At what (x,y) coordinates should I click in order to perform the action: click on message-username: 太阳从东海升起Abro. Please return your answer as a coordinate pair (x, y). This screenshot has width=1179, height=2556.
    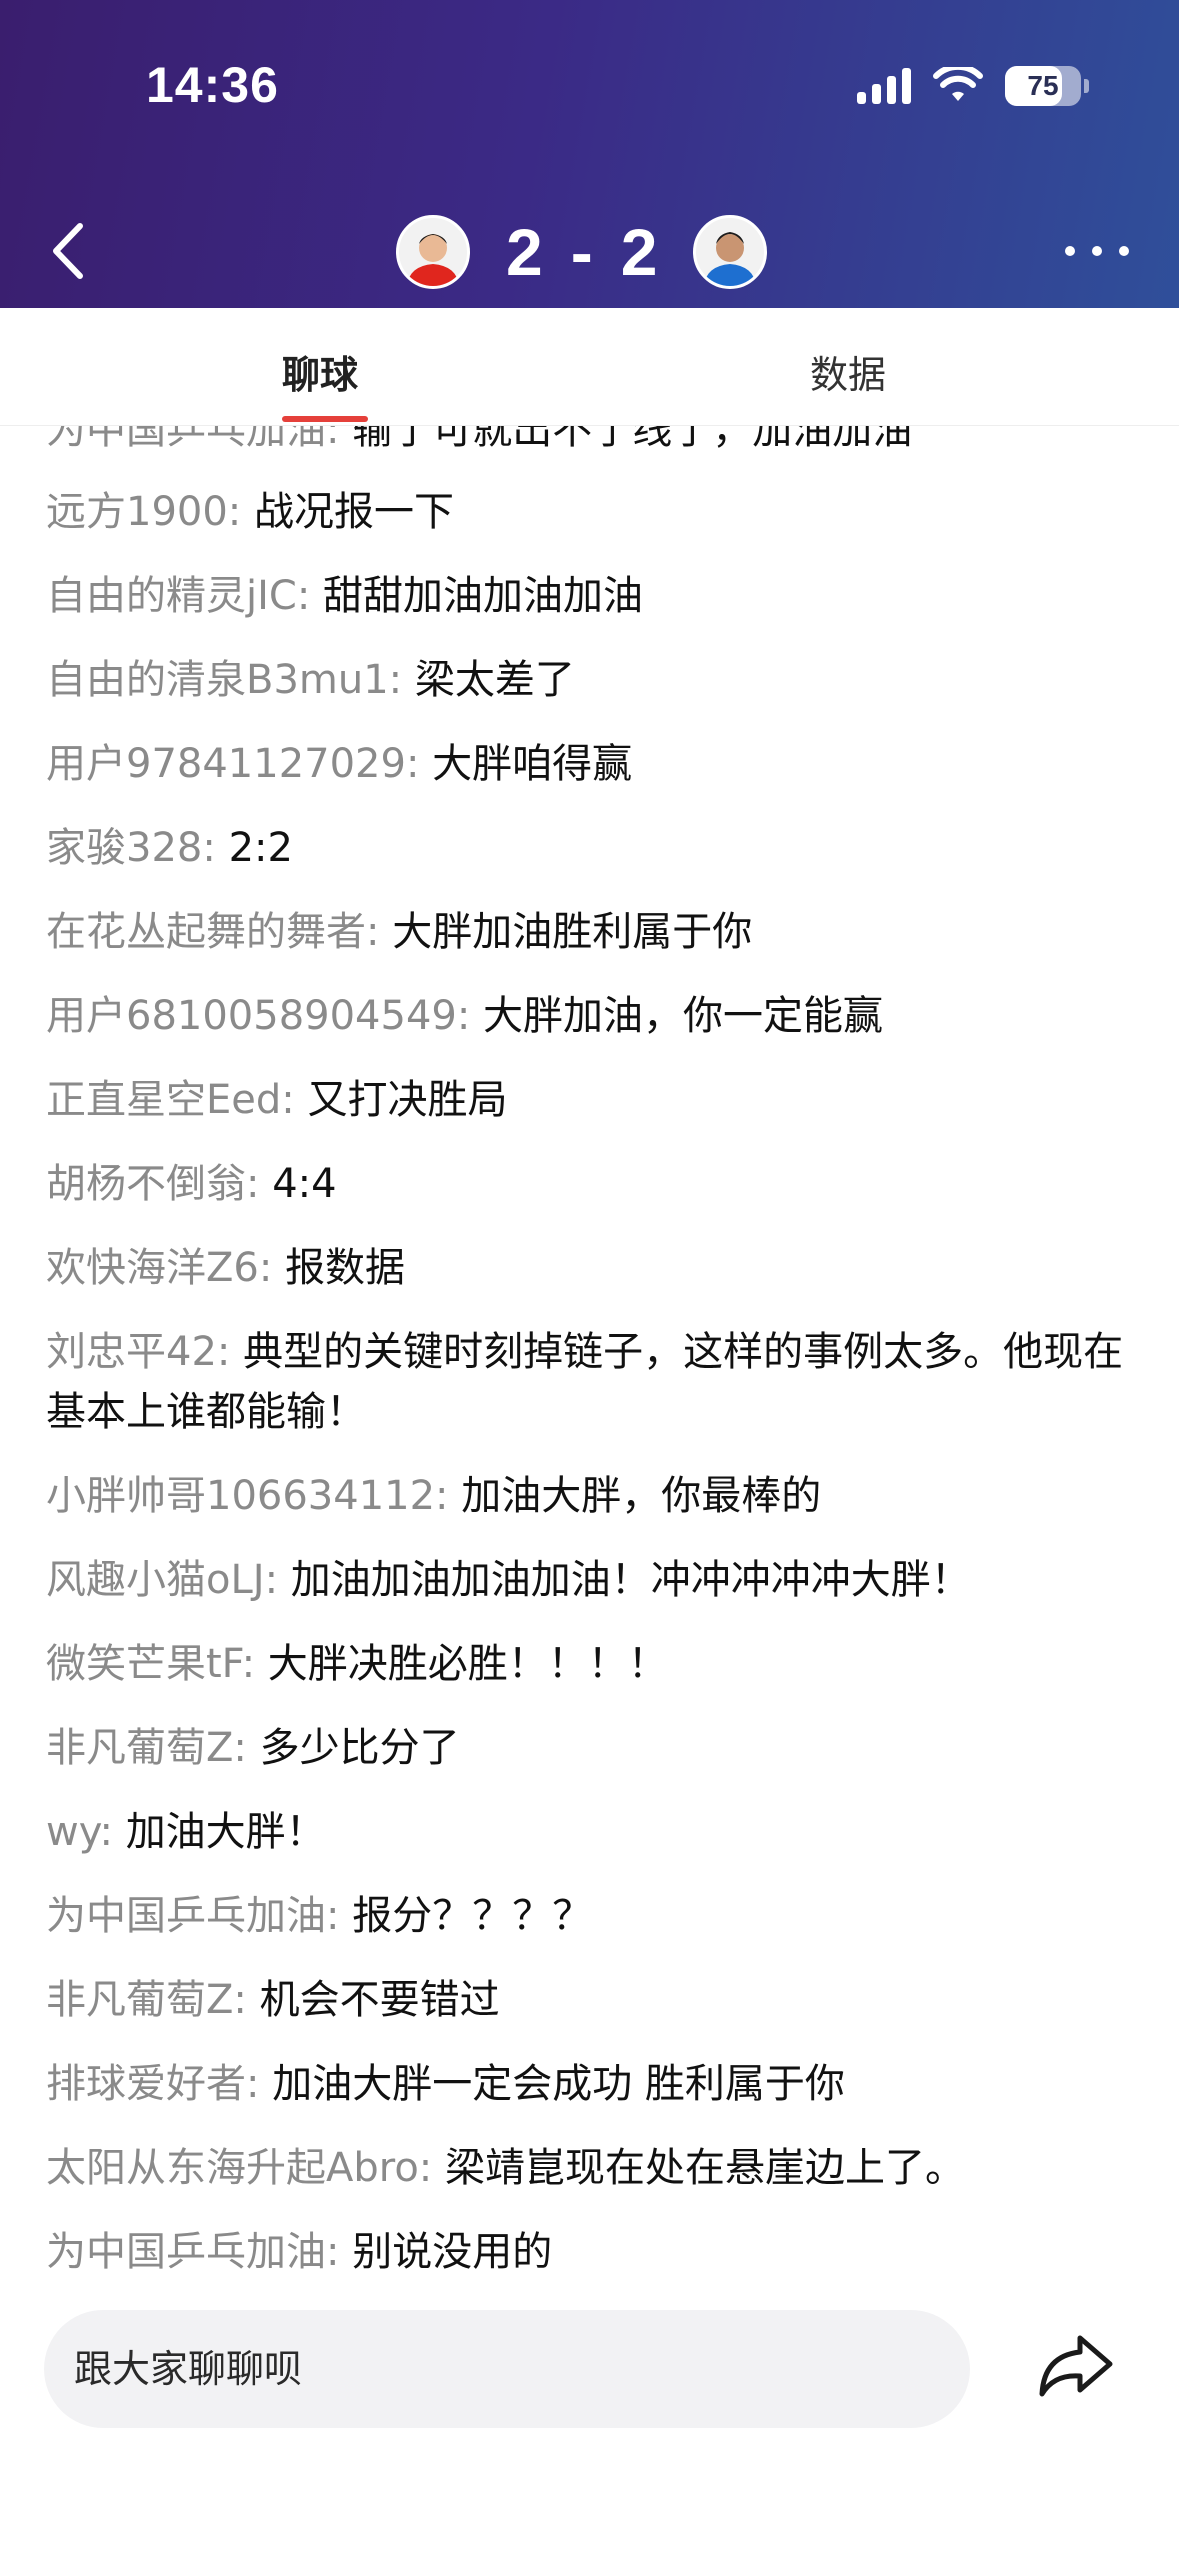
    Looking at the image, I should click on (232, 2168).